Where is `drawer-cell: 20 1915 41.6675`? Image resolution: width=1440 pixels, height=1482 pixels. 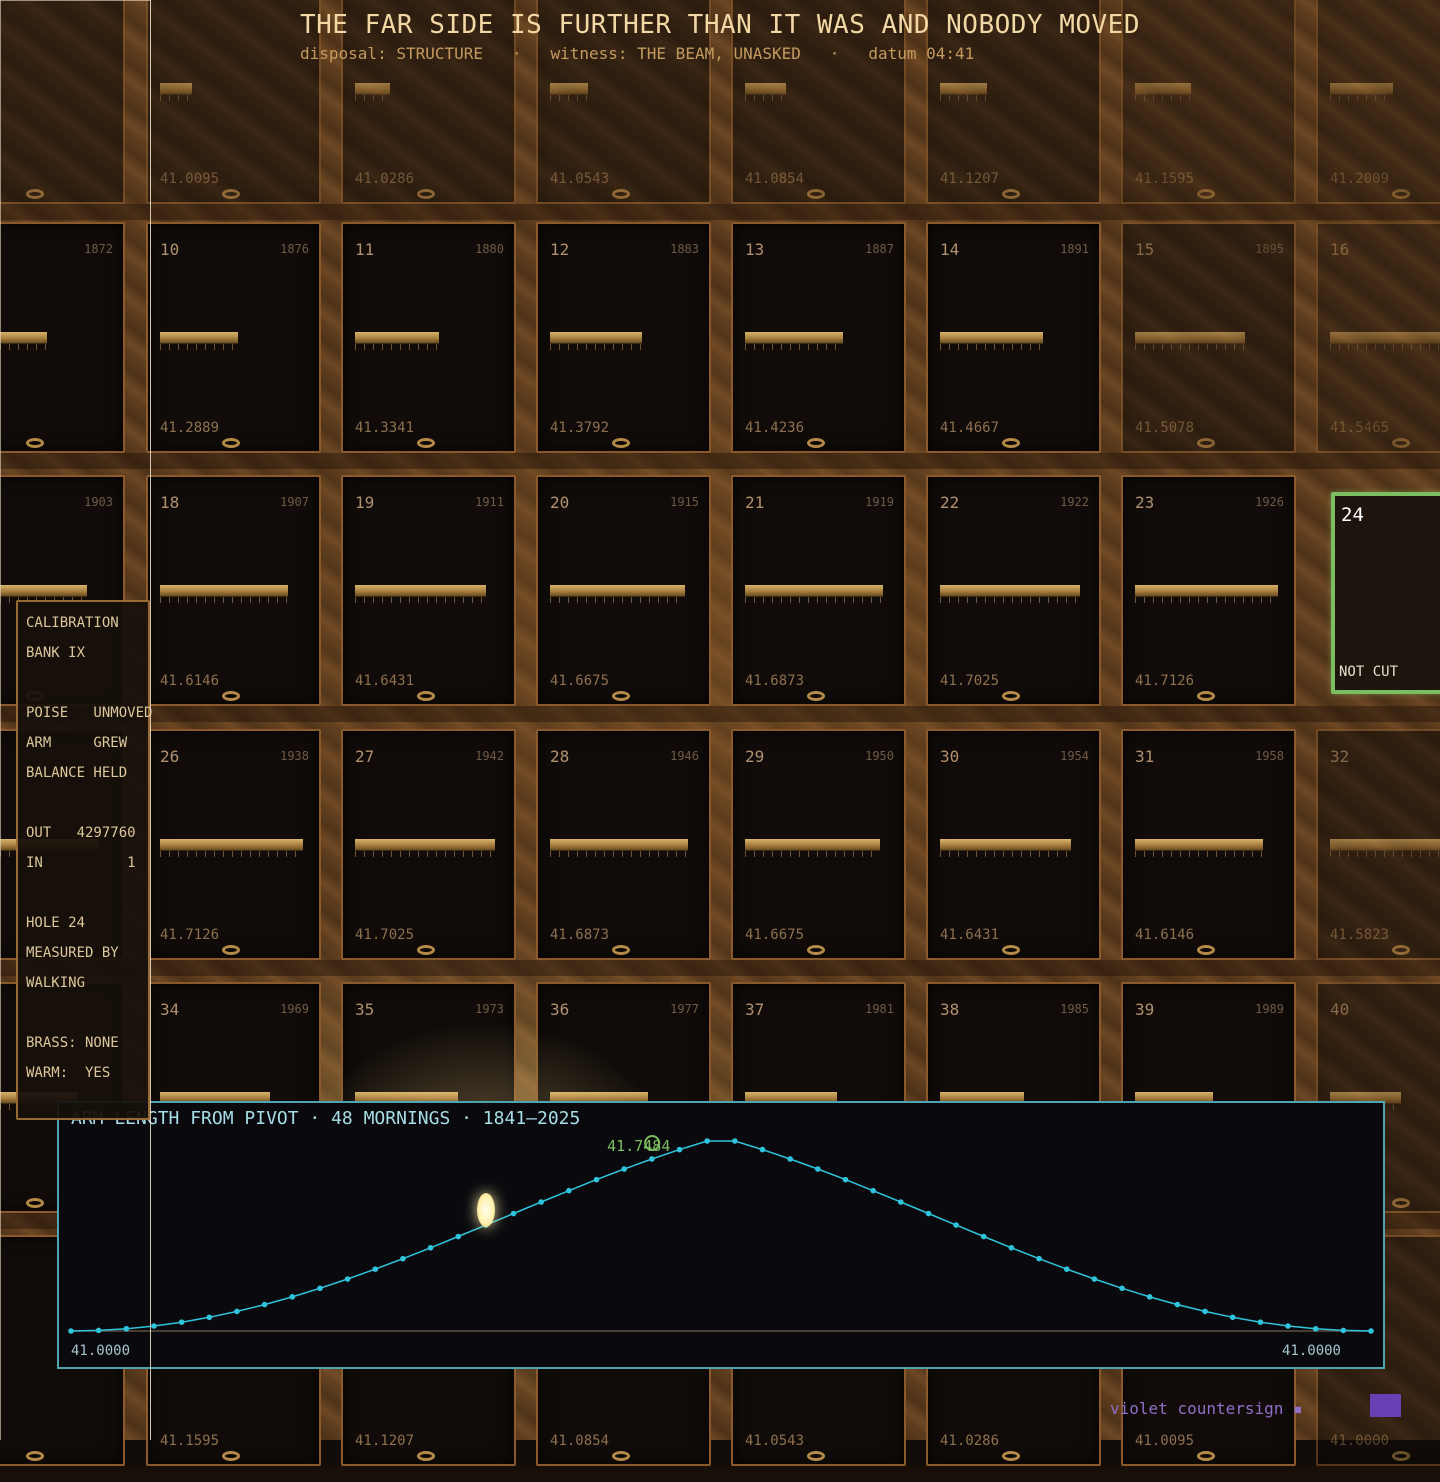 drawer-cell: 20 1915 41.6675 is located at coordinates (623, 590).